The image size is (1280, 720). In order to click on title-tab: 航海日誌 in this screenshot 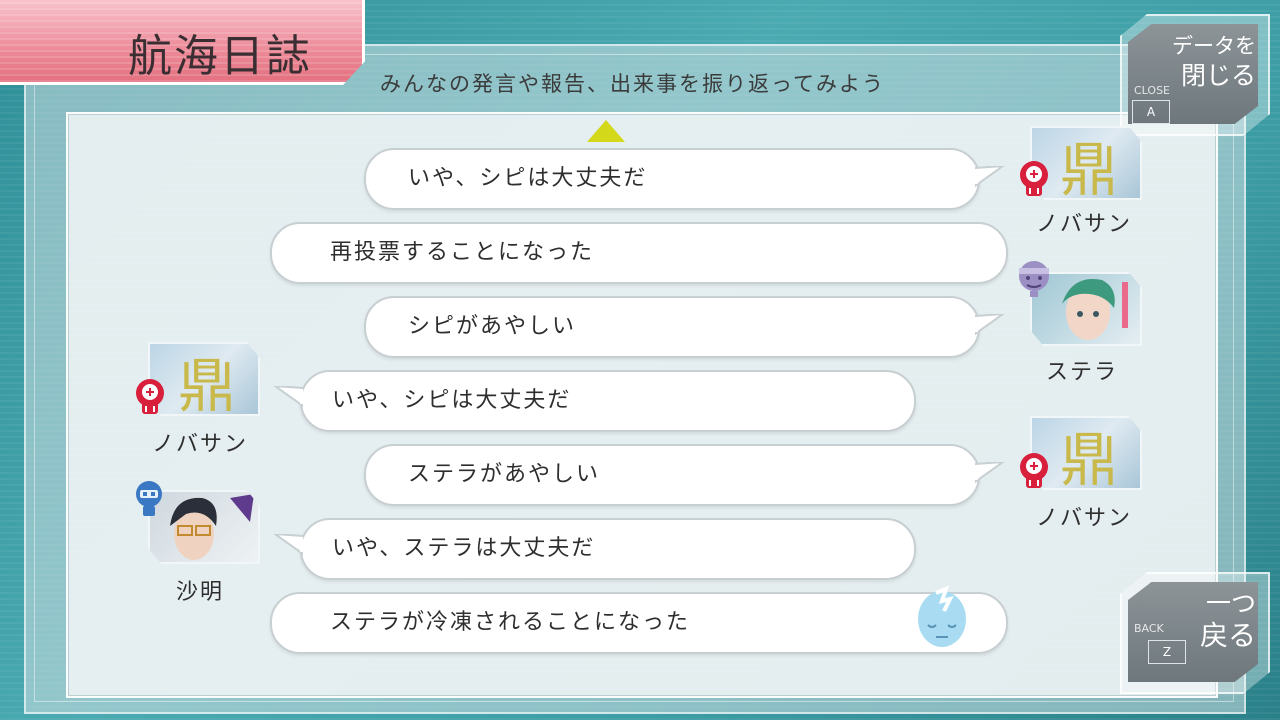, I will do `click(182, 42)`.